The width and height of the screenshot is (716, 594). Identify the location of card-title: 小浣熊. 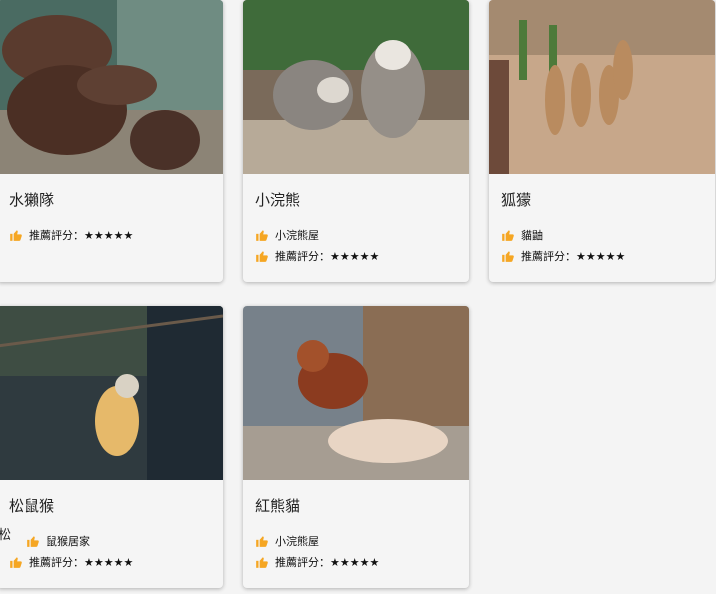
(278, 200).